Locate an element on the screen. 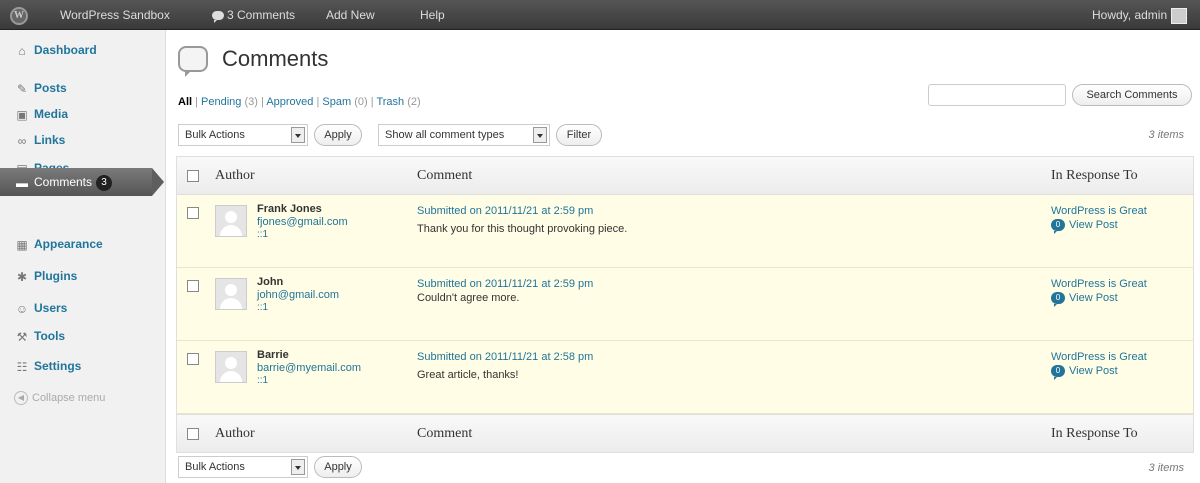  items-count-bottom: 3 items is located at coordinates (1166, 468).